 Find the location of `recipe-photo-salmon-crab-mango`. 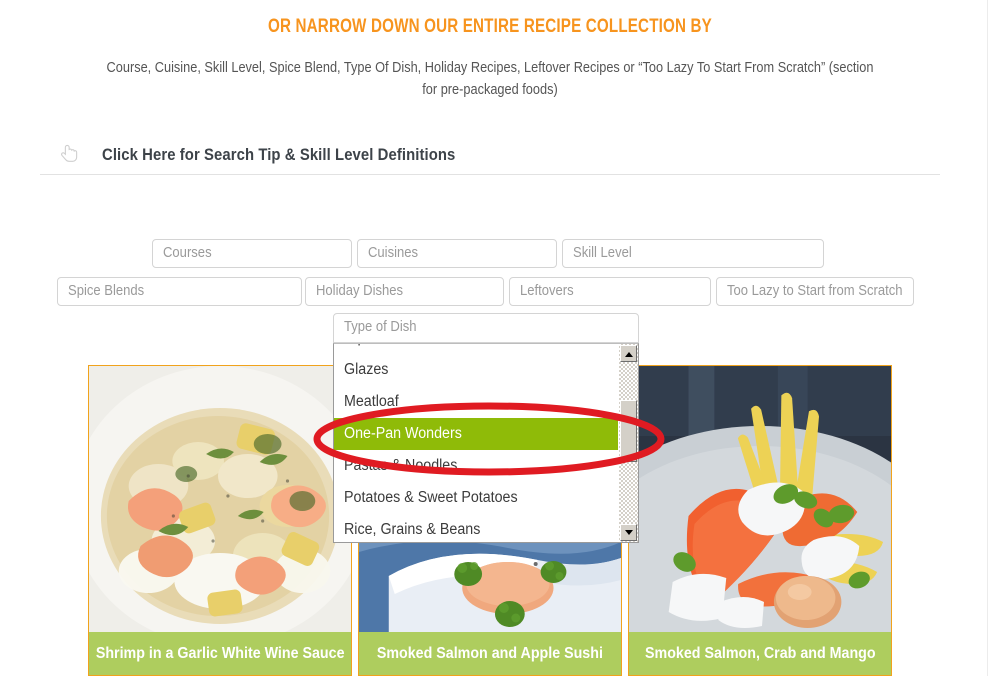

recipe-photo-salmon-crab-mango is located at coordinates (760, 500).